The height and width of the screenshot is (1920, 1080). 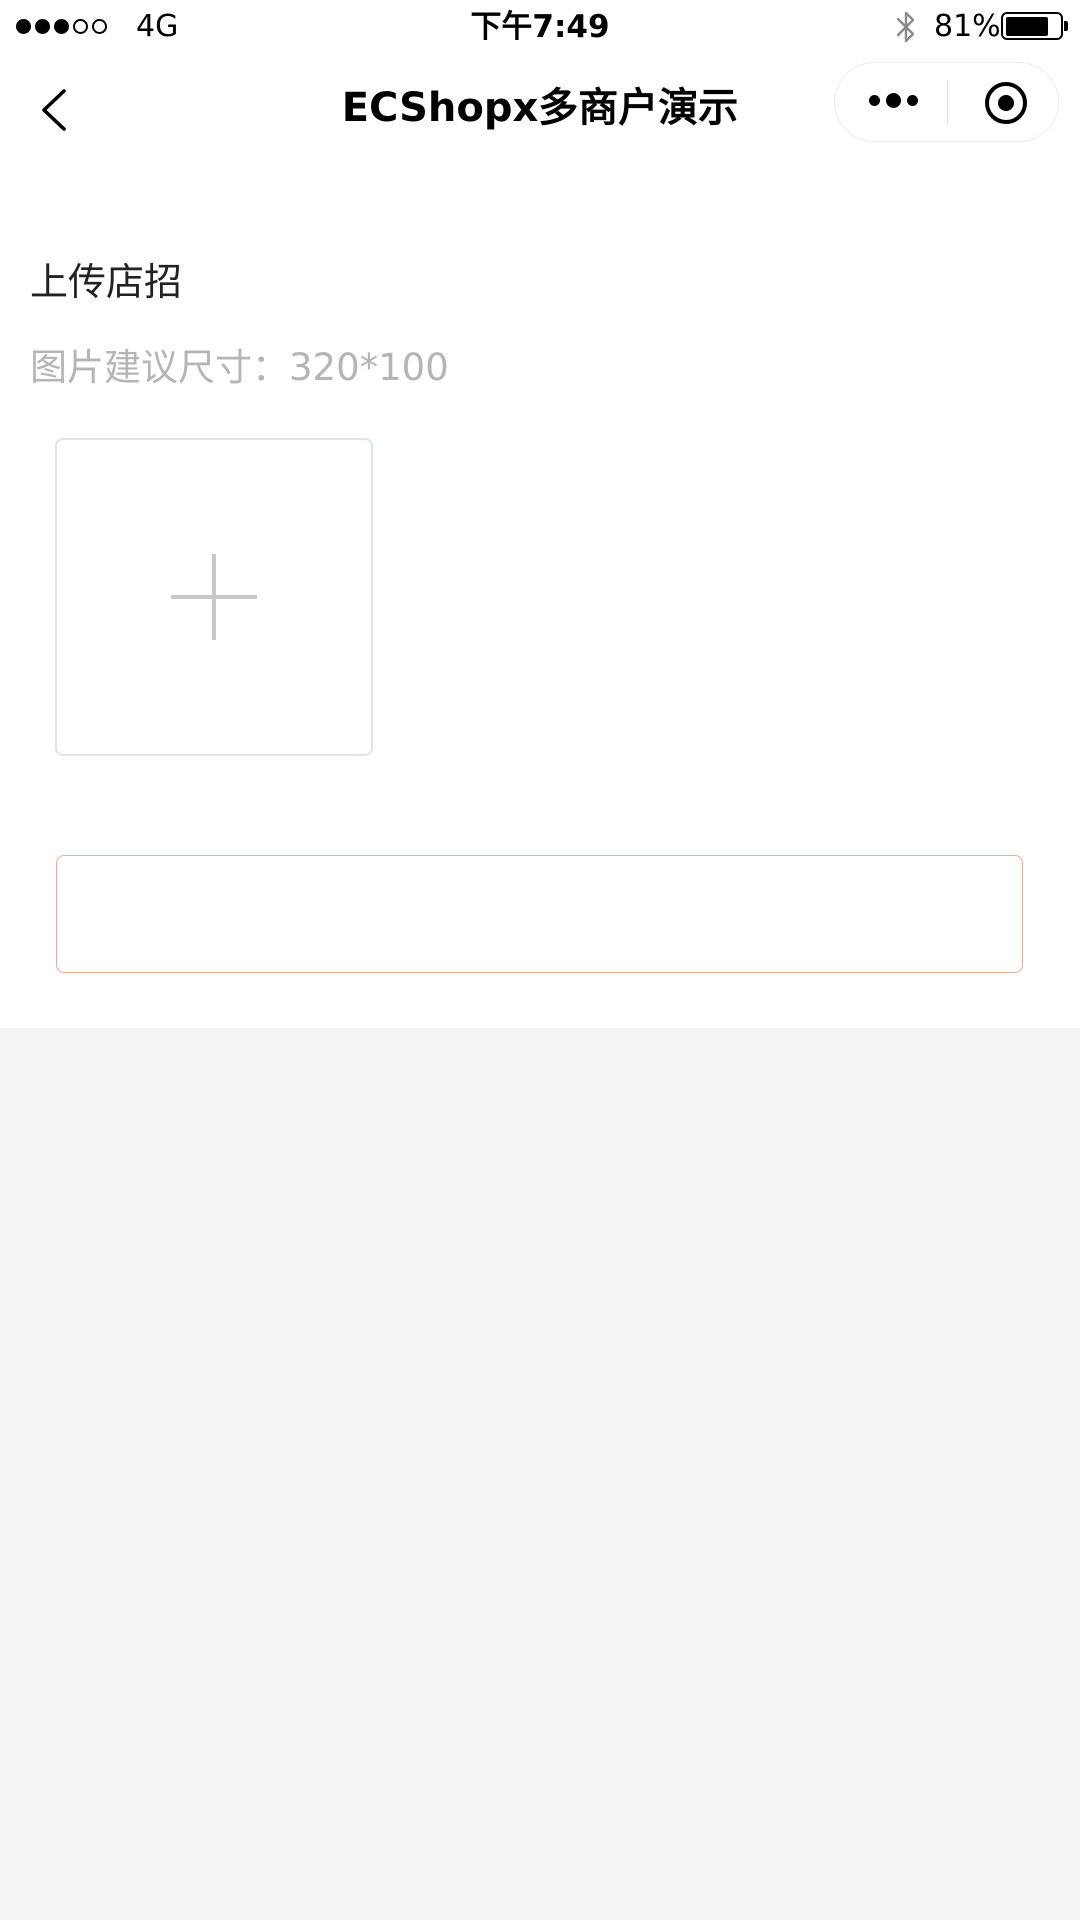 I want to click on mini-program-capsule, so click(x=946, y=102).